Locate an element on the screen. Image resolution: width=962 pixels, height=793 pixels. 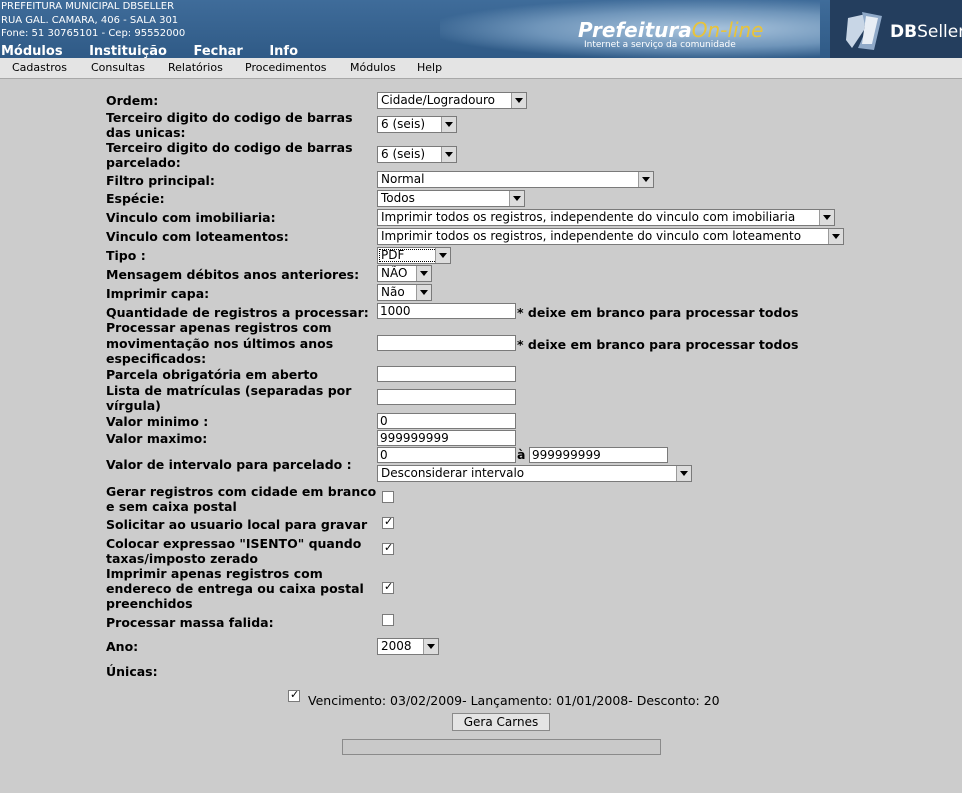
filtro-label: Filtro principal: is located at coordinates (160, 180).